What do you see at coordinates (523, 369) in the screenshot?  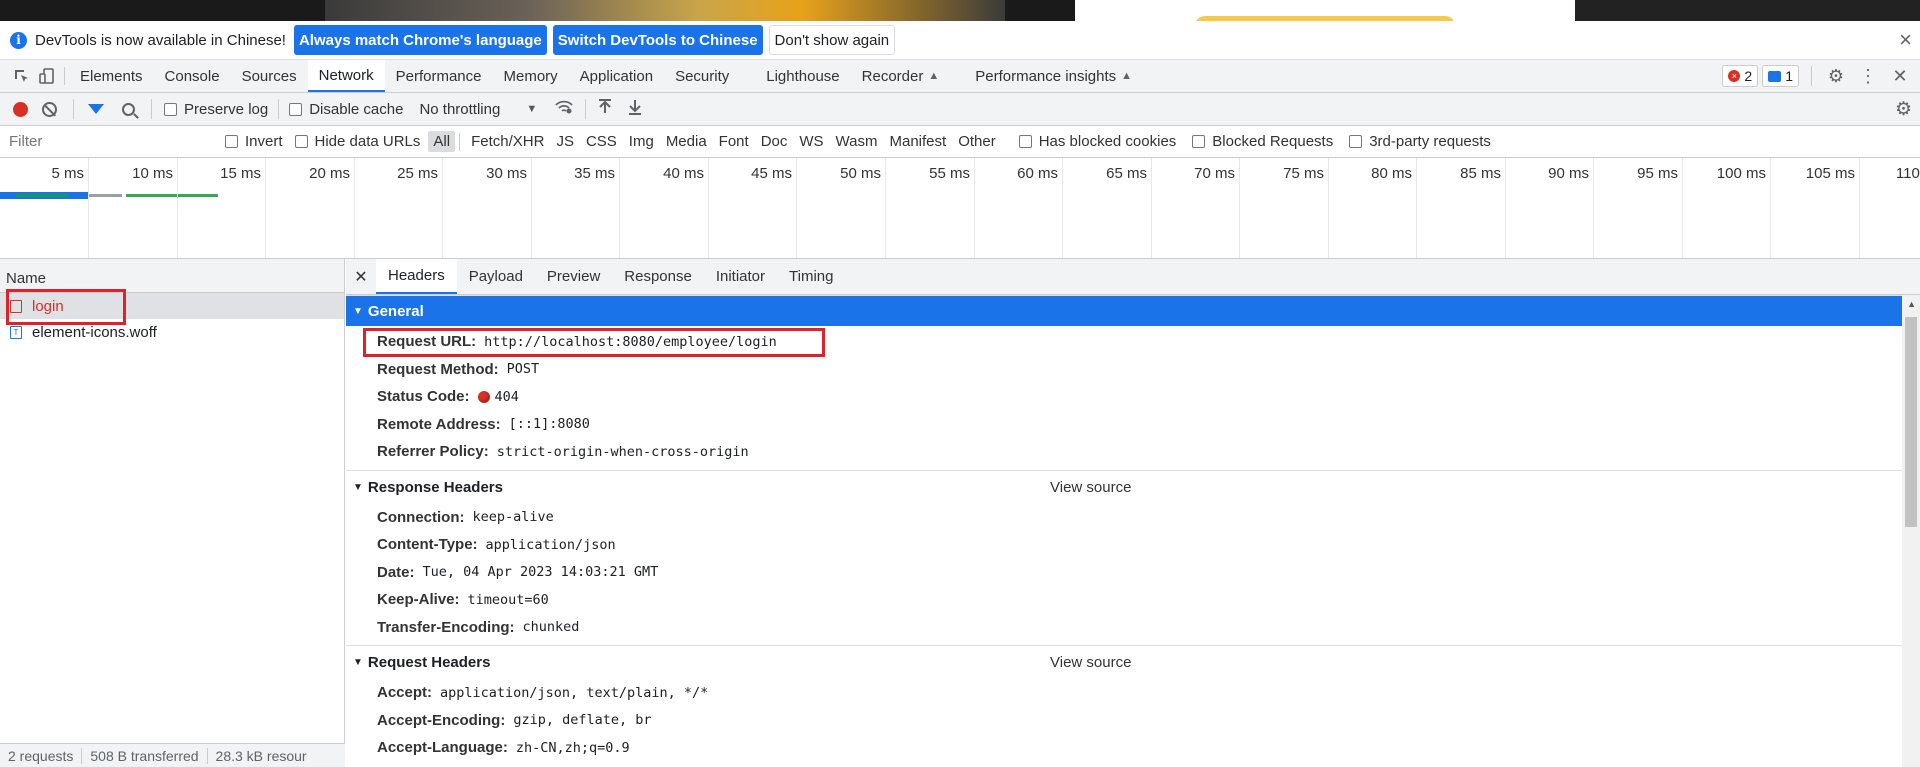 I see `header-value: POST` at bounding box center [523, 369].